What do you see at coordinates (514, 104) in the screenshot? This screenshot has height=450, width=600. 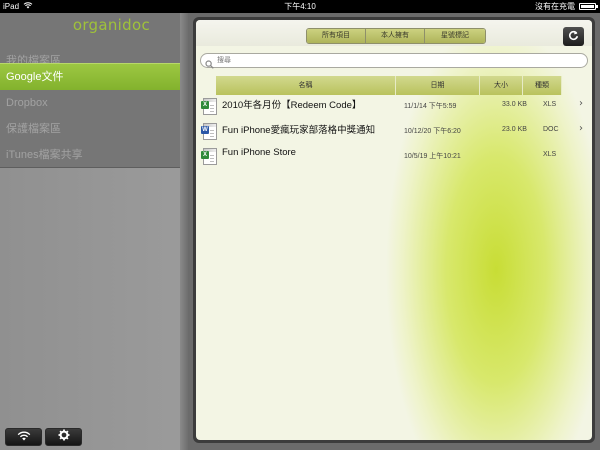 I see `file-size: 33.0 KB` at bounding box center [514, 104].